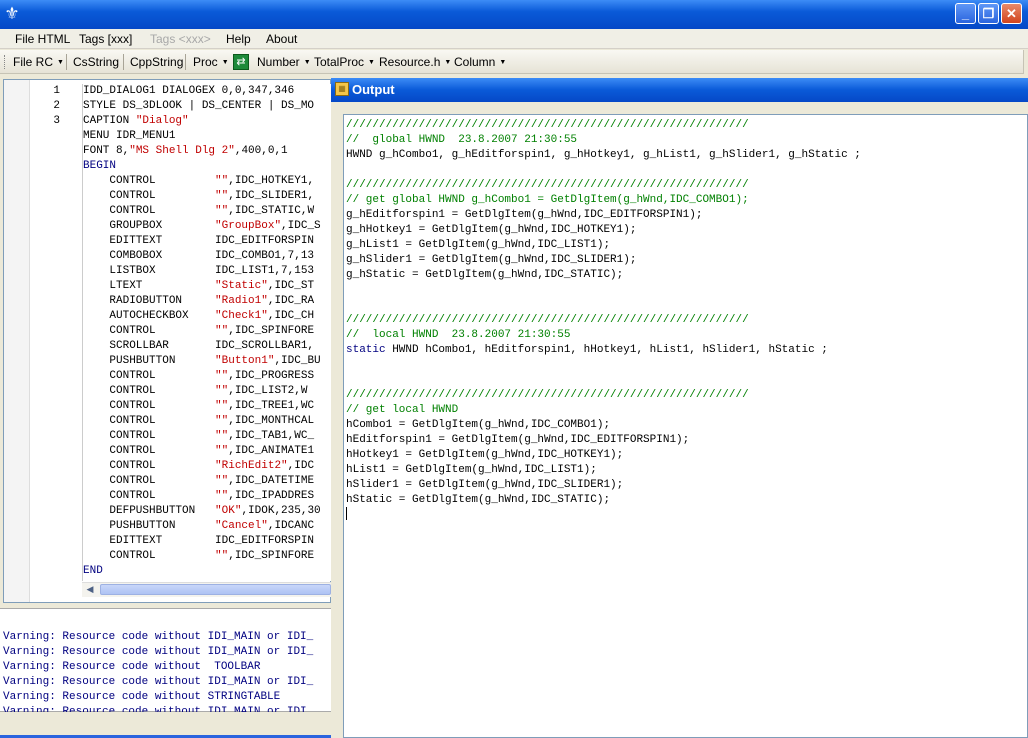 The width and height of the screenshot is (1028, 738). What do you see at coordinates (33, 62) in the screenshot?
I see `file-rc-label: File RC` at bounding box center [33, 62].